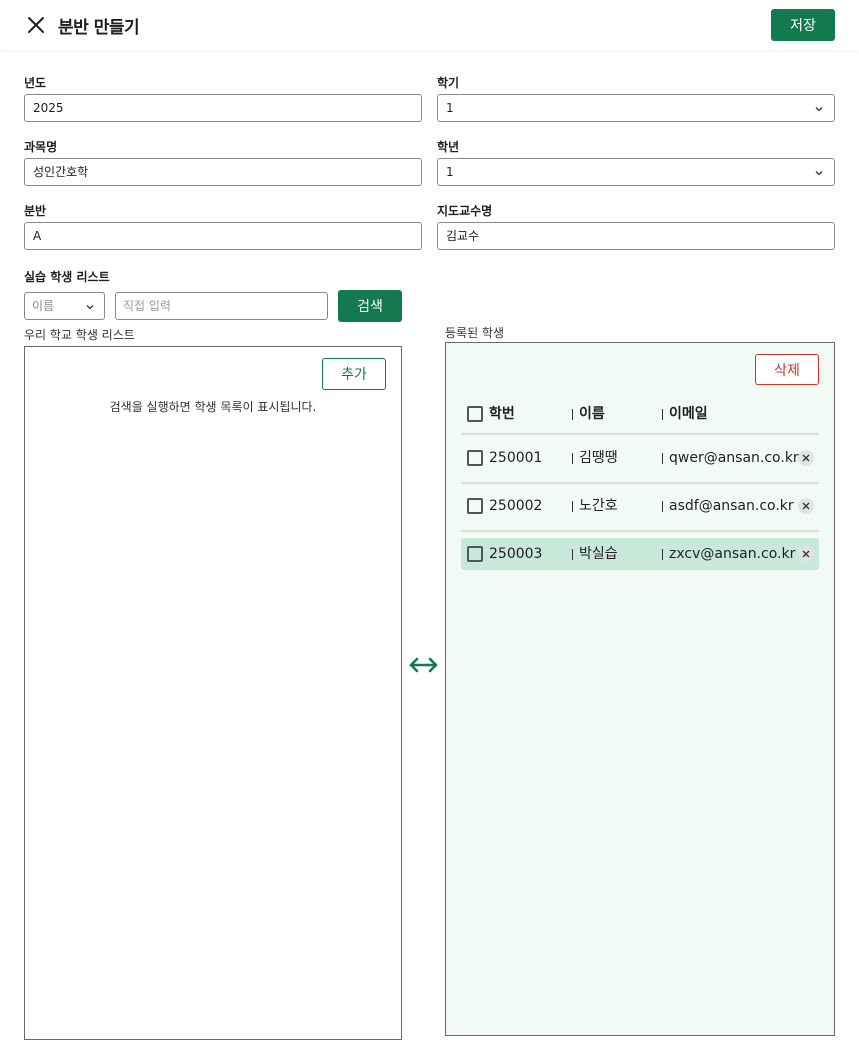 Image resolution: width=859 pixels, height=1064 pixels. Describe the element at coordinates (223, 172) in the screenshot. I see `course-field: 성인간호학` at that location.